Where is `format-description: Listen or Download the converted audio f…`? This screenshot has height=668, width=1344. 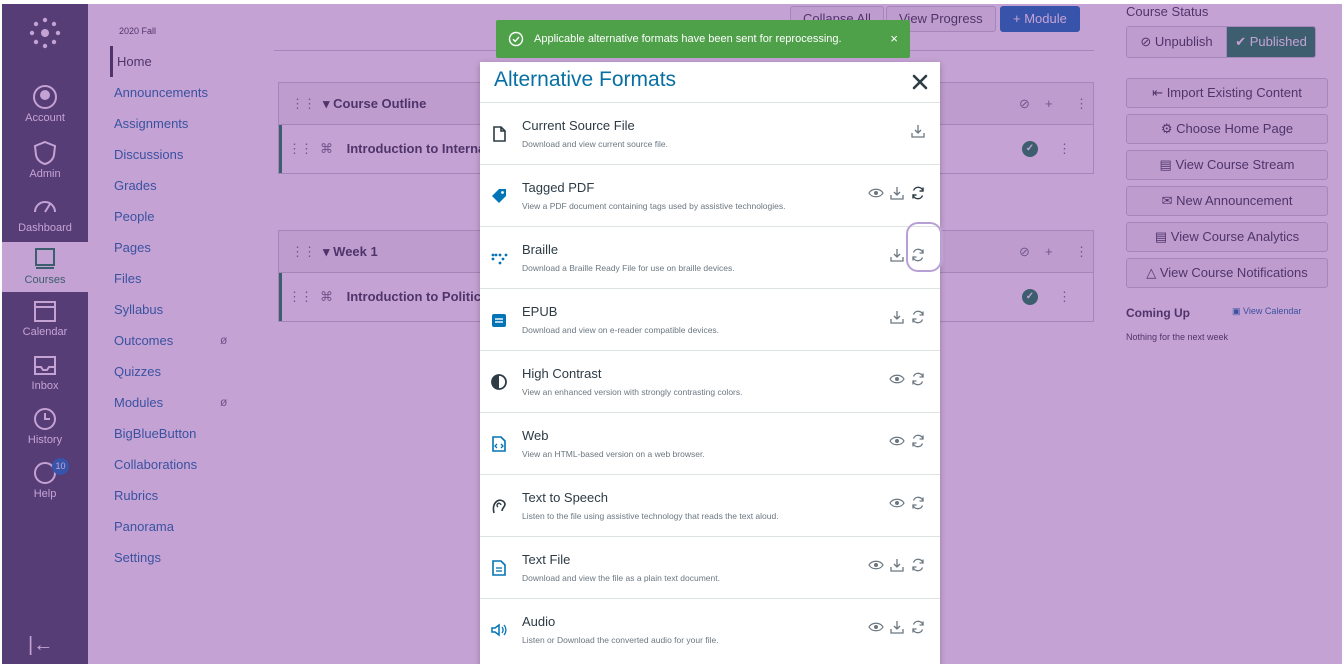 format-description: Listen or Download the converted audio f… is located at coordinates (620, 640).